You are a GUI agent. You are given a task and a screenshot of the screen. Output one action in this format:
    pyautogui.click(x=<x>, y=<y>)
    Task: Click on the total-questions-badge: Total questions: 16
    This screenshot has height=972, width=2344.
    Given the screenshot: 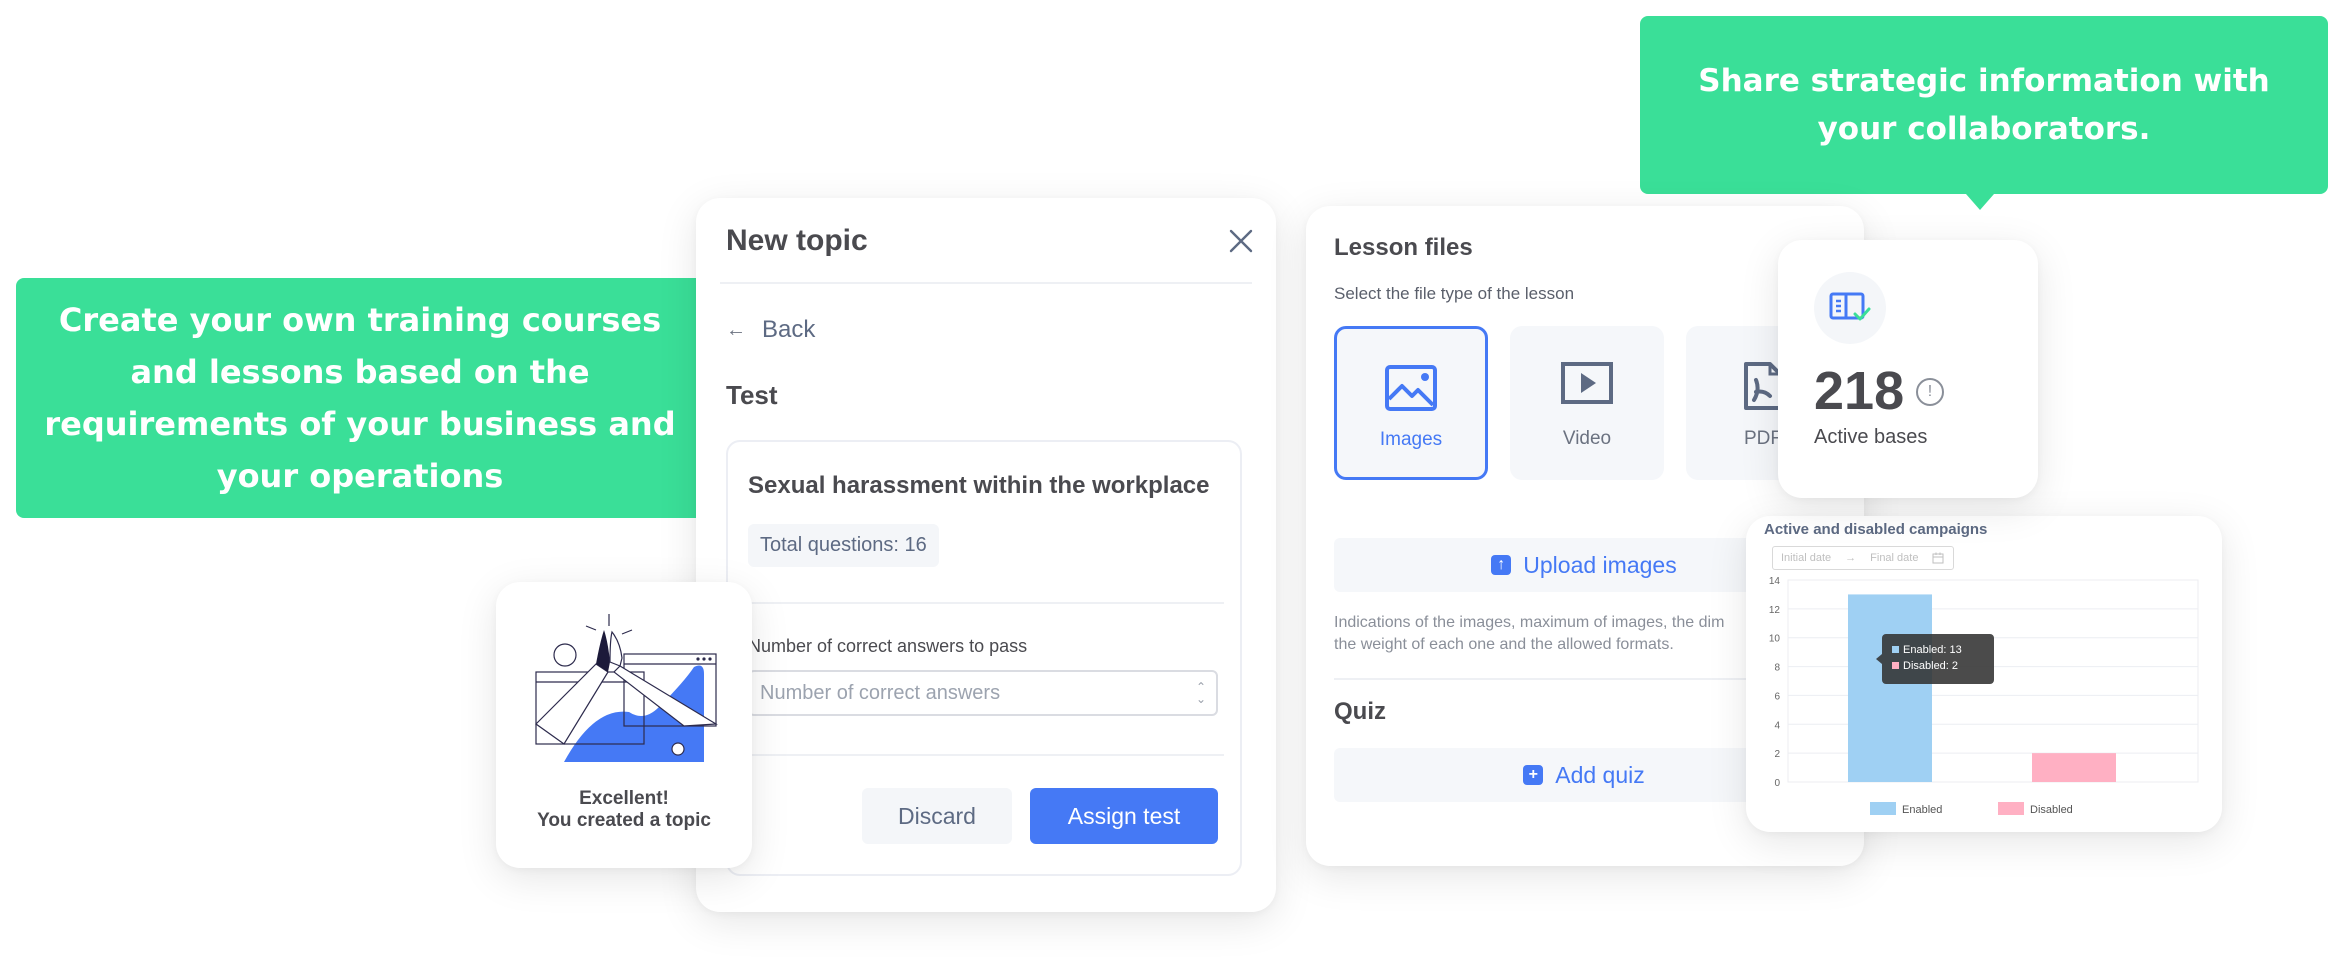 What is the action you would take?
    pyautogui.click(x=843, y=545)
    